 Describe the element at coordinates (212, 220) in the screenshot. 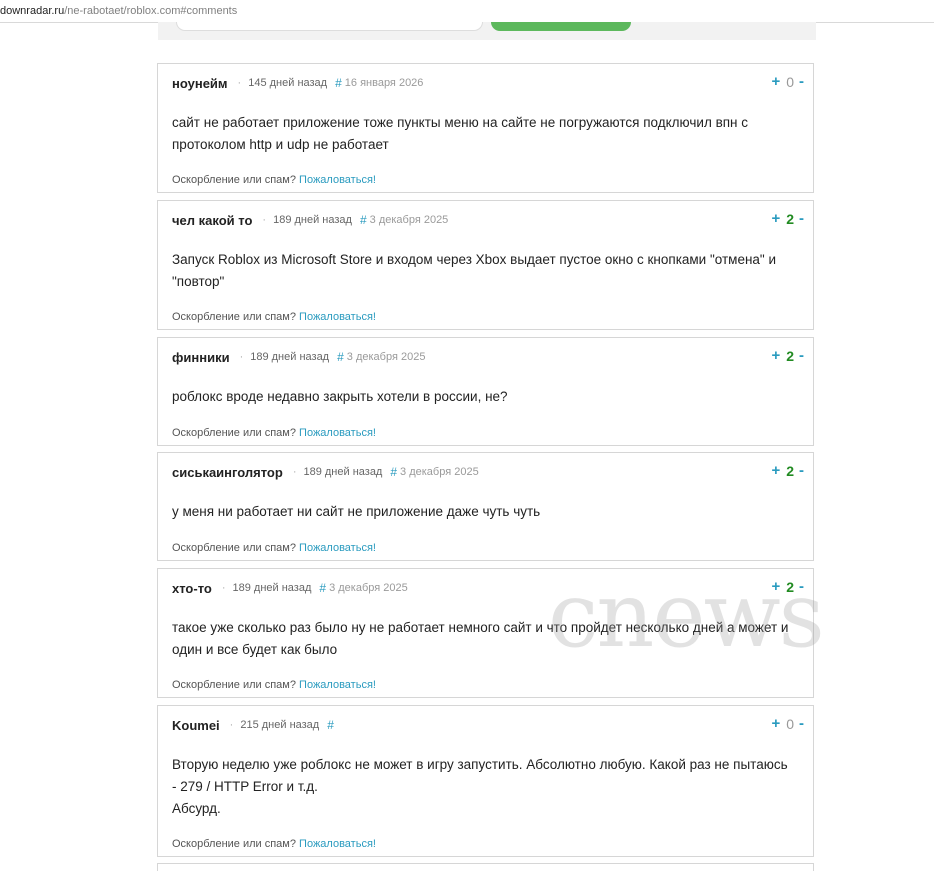

I see `comment-author: чел какой то` at that location.